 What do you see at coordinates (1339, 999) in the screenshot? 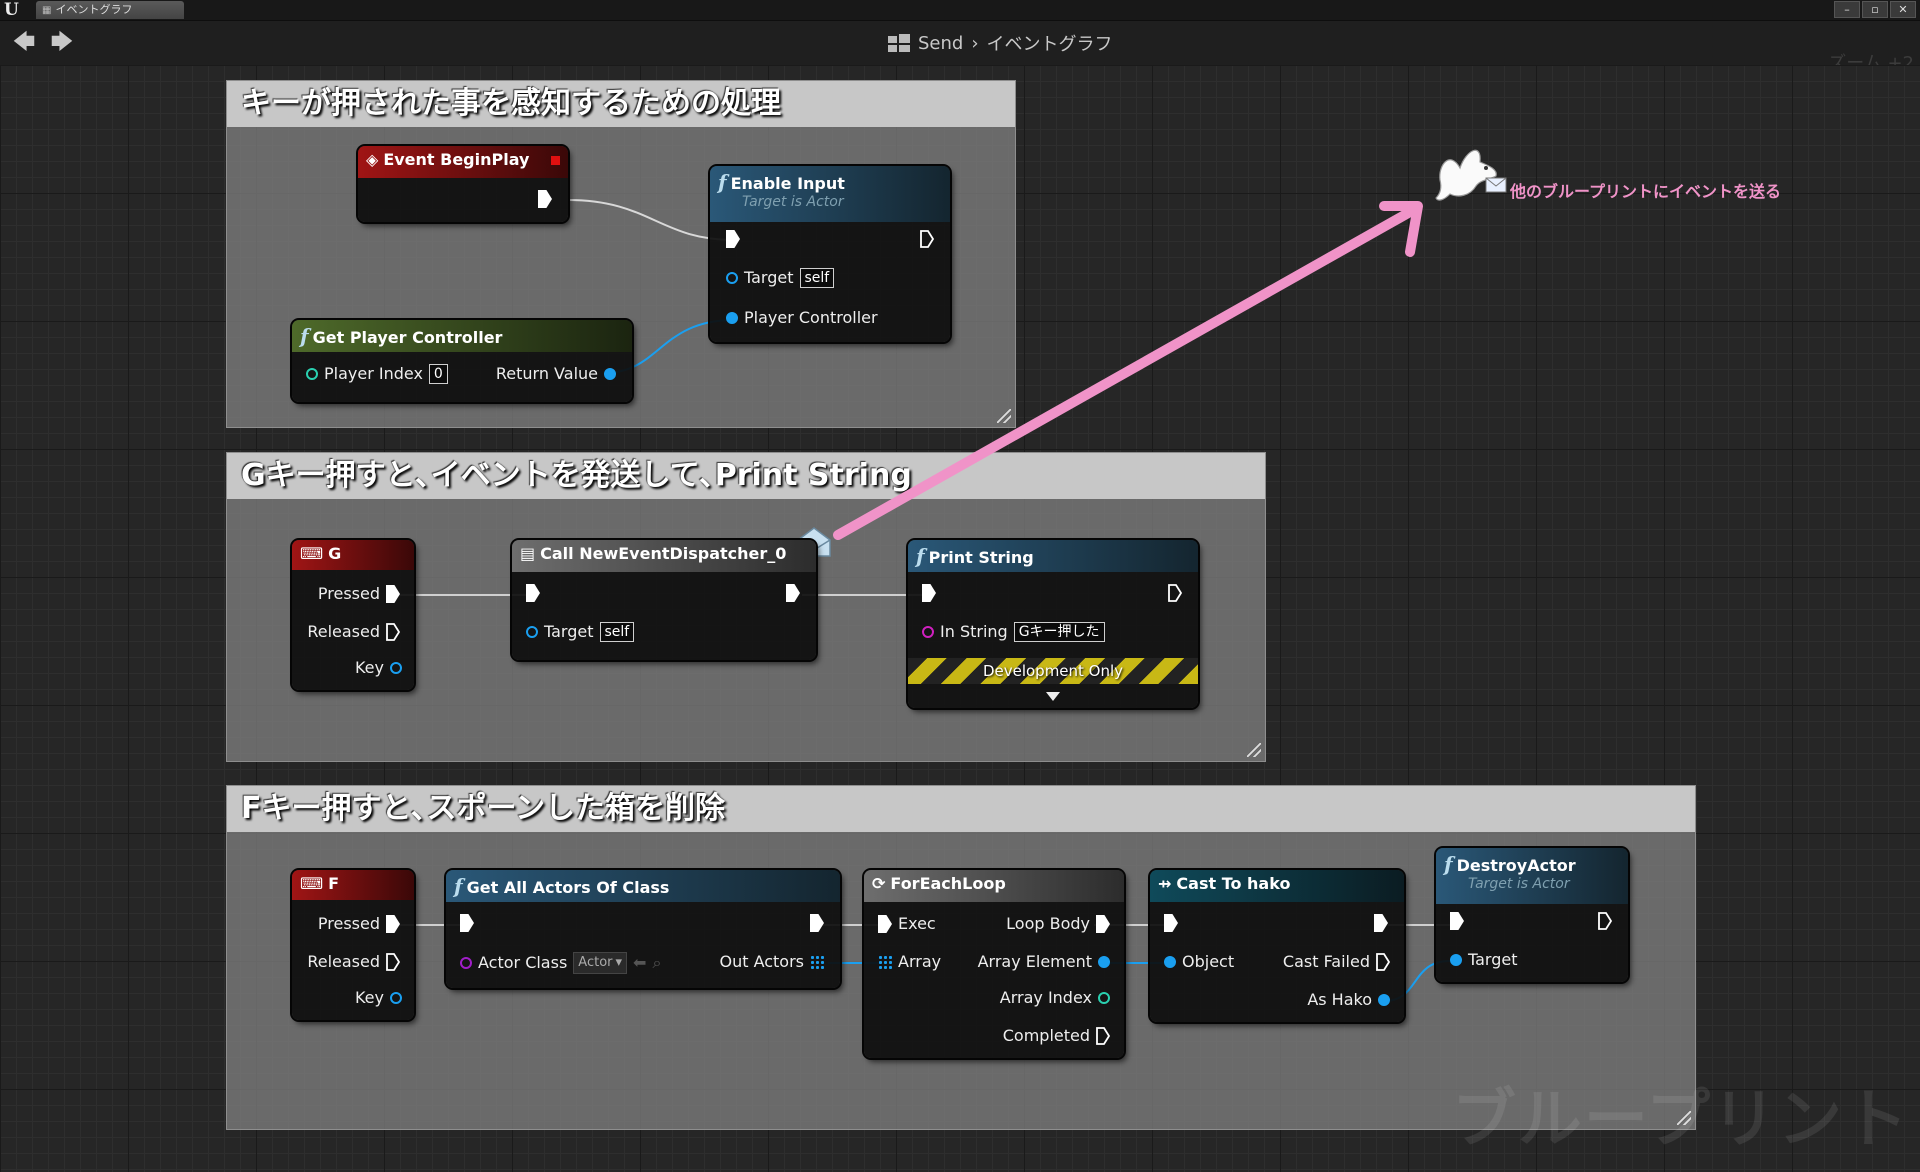
I see `pin-label: As Hako` at bounding box center [1339, 999].